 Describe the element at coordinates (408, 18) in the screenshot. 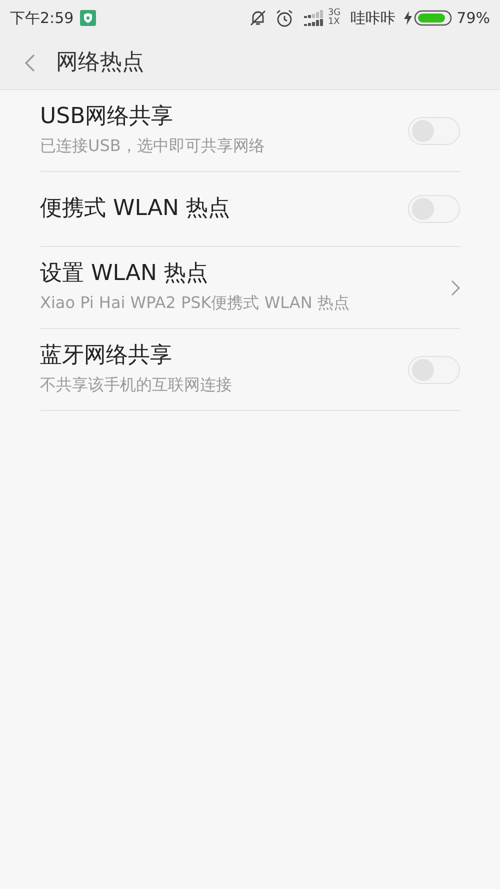

I see `charging-bolt-icon` at that location.